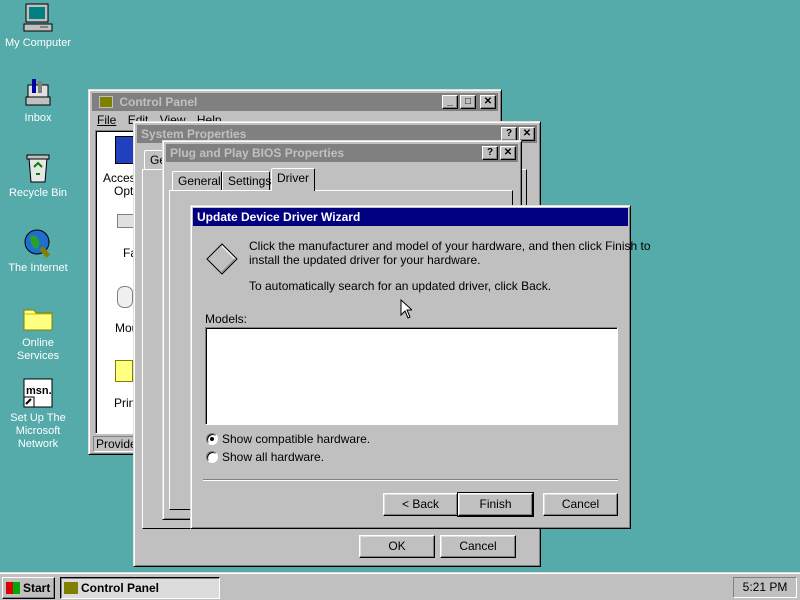  What do you see at coordinates (407, 310) in the screenshot?
I see `mouse-cursor-icon` at bounding box center [407, 310].